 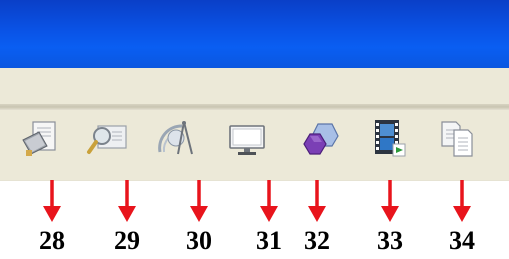 I want to click on copy-documents-icon, so click(x=457, y=139).